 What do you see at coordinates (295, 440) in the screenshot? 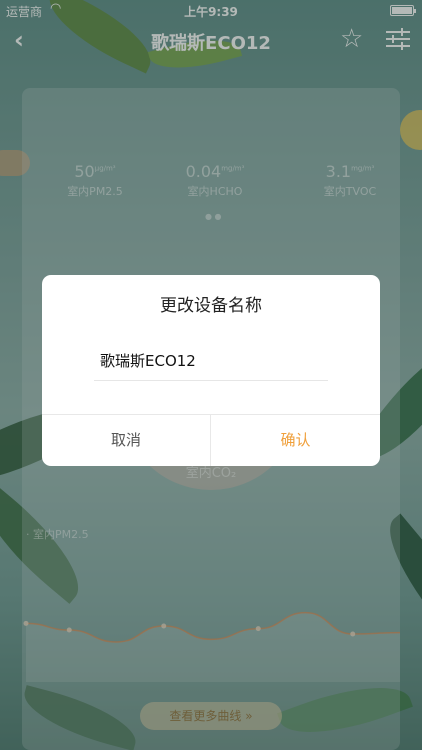
I see `confirm-button: 确认` at bounding box center [295, 440].